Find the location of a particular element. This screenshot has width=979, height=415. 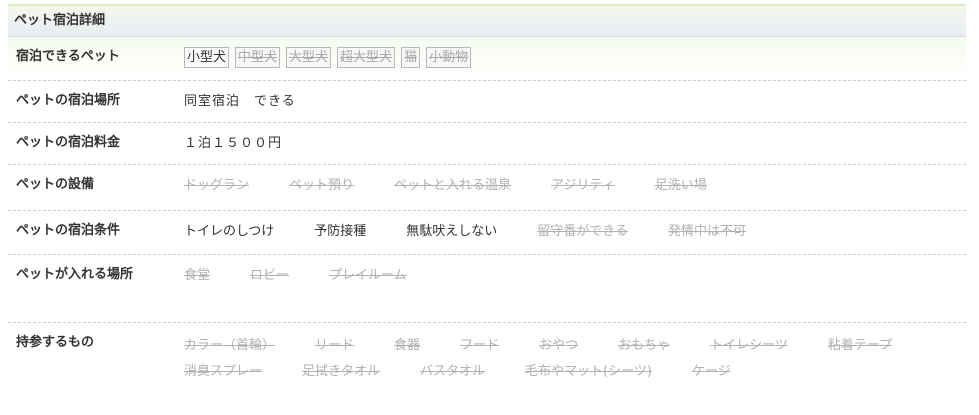

row-lodging-conditions: ペットの宿泊条件 トイレのしつけ 予防接種 無駄吠えしない 留守番ができる 発情中は不可 is located at coordinates (487, 233).